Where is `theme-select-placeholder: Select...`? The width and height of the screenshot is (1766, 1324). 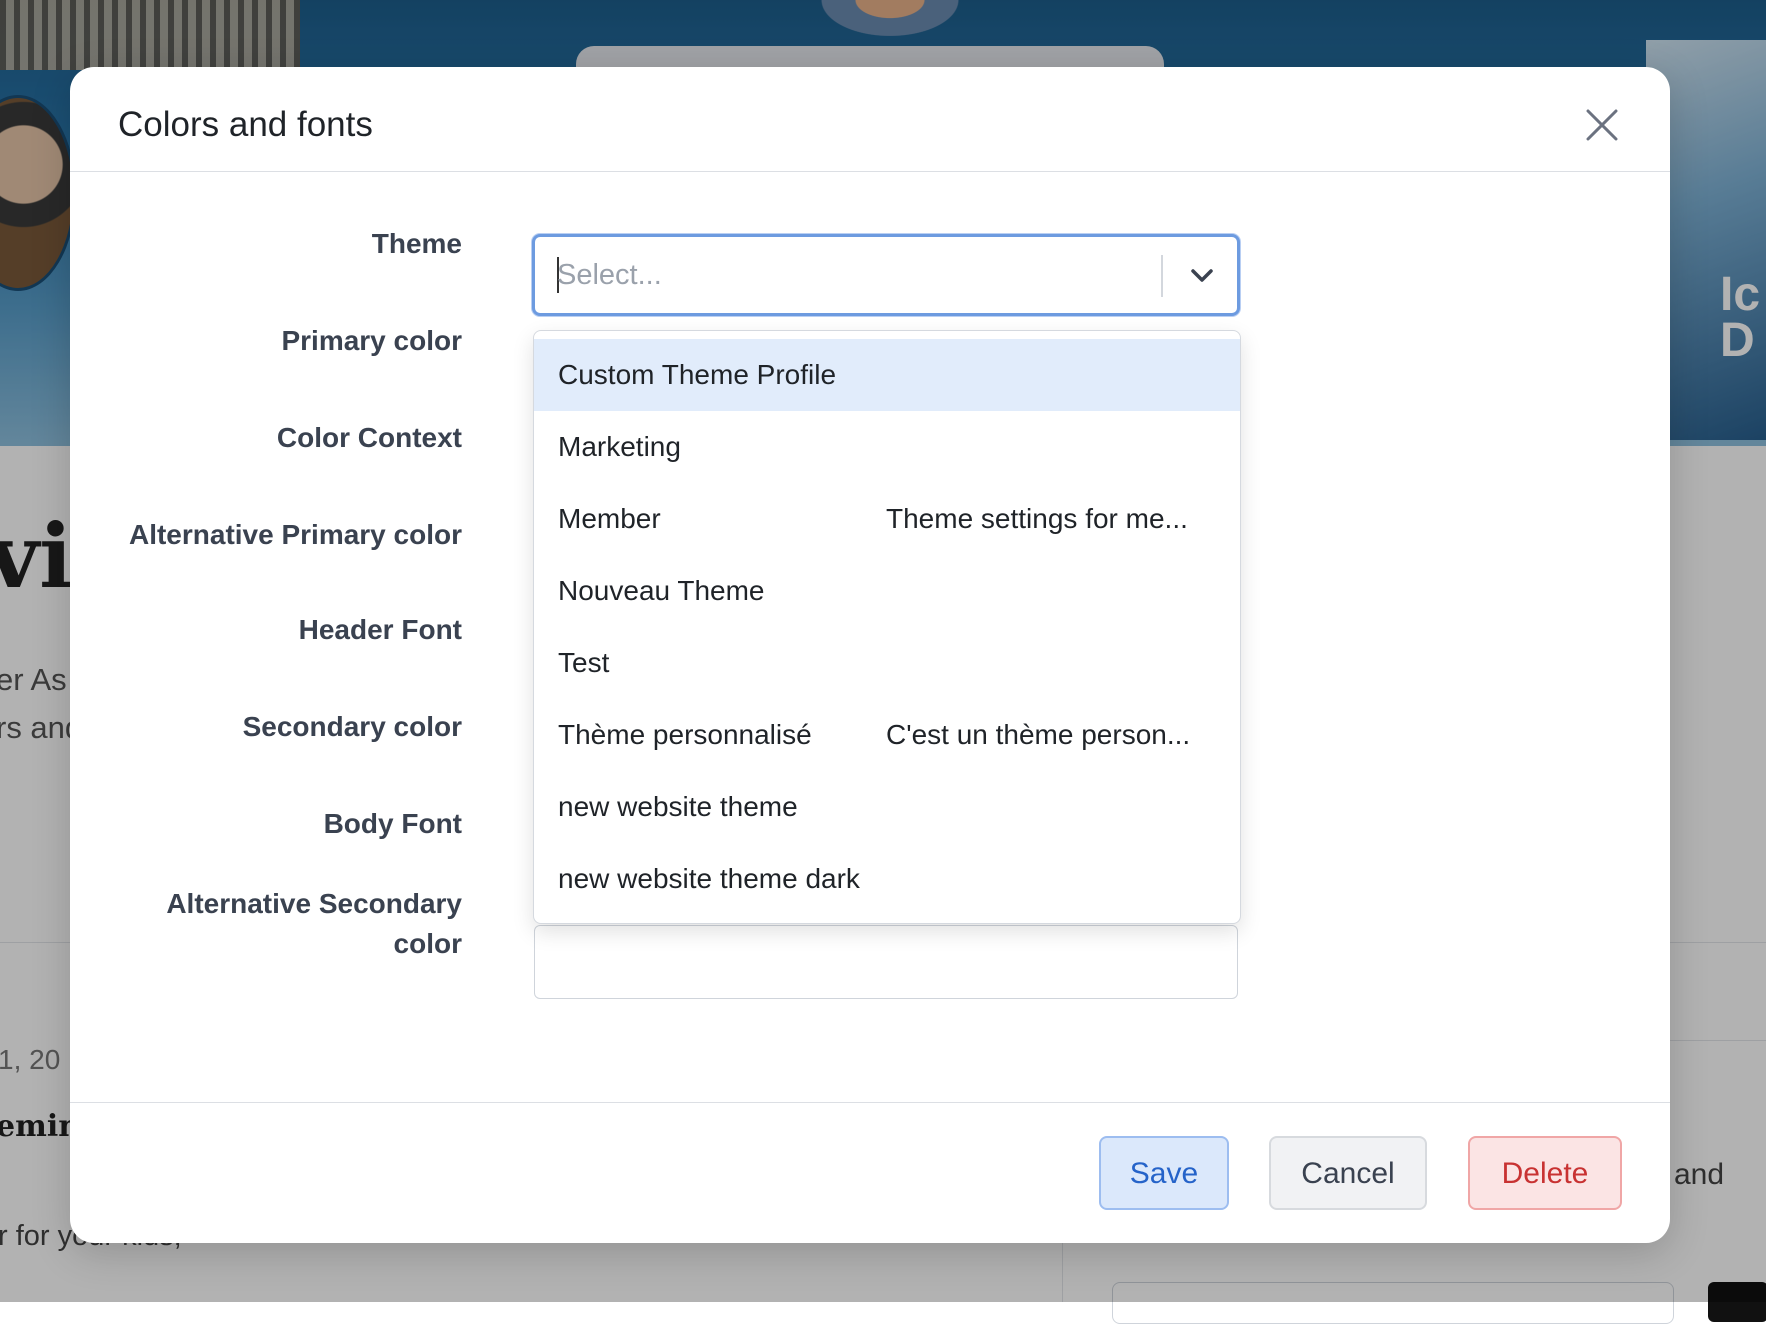
theme-select-placeholder: Select... is located at coordinates (609, 275).